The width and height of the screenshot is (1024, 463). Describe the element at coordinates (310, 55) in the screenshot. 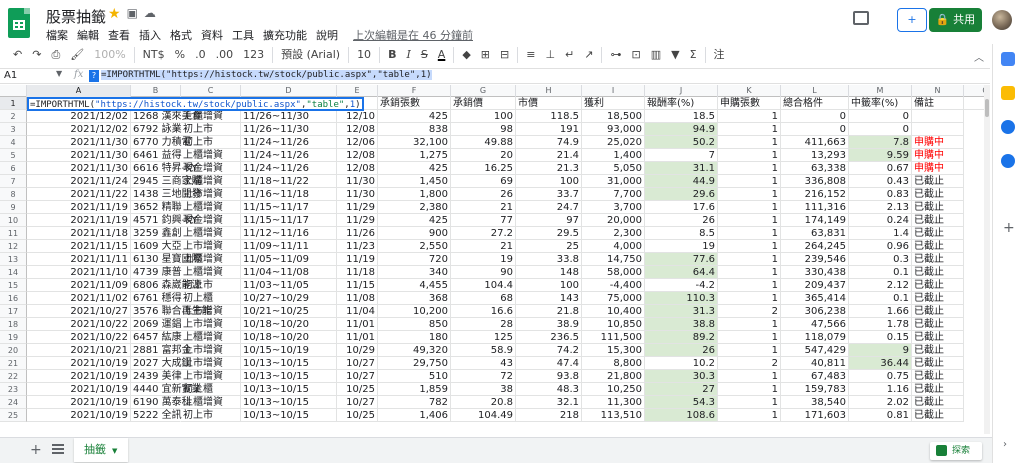

I see `font-family-select: 預設 (Arial)` at that location.